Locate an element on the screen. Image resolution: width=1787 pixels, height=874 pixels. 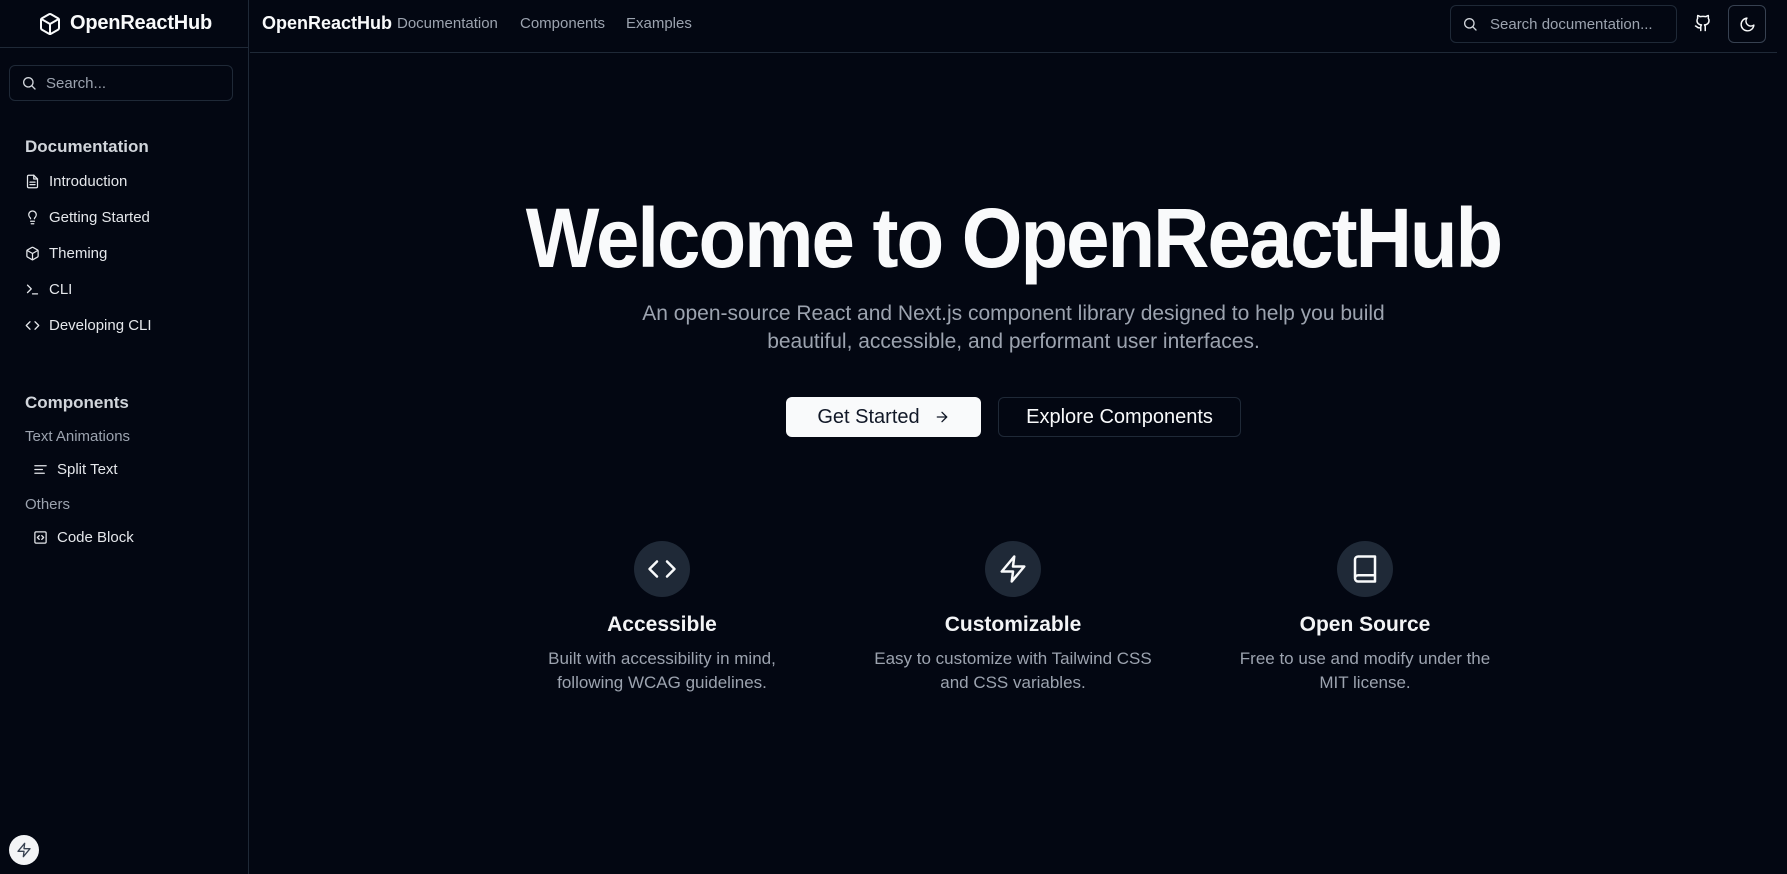
book-icon is located at coordinates (1365, 569).